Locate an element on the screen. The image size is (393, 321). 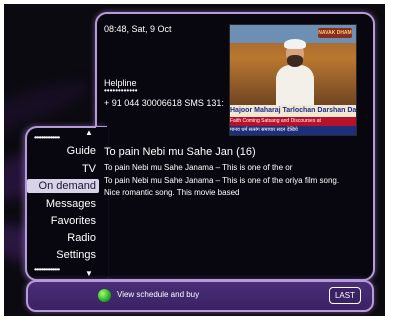
helpline-number: + 91 044 30006618 SMS 131: is located at coordinates (164, 103).